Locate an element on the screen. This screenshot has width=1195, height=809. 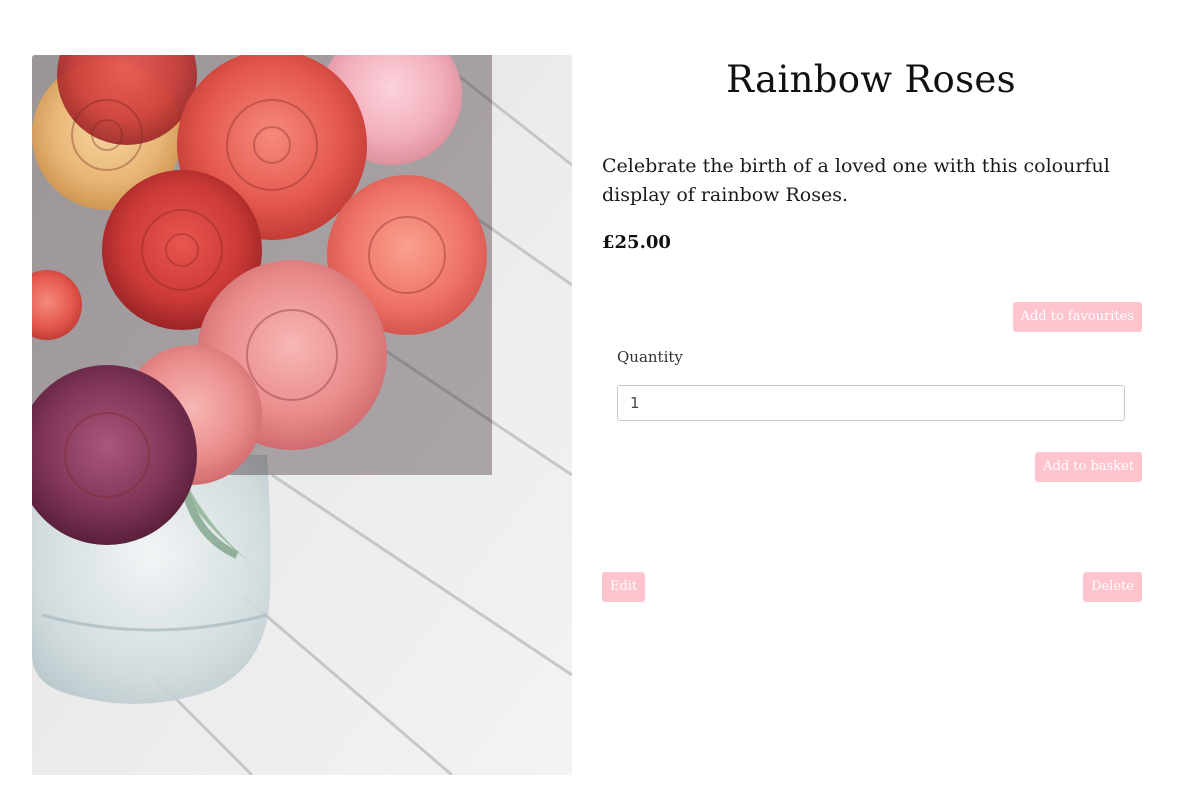
delete-button: Delete is located at coordinates (1112, 587).